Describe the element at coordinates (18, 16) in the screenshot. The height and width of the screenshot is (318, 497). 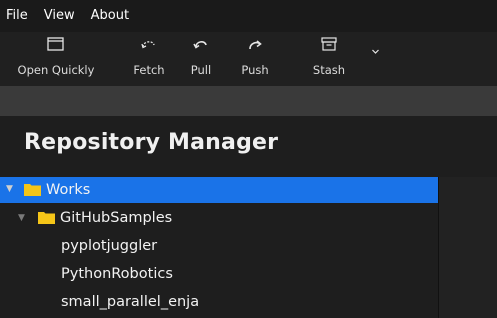
I see `menu-file: File` at that location.